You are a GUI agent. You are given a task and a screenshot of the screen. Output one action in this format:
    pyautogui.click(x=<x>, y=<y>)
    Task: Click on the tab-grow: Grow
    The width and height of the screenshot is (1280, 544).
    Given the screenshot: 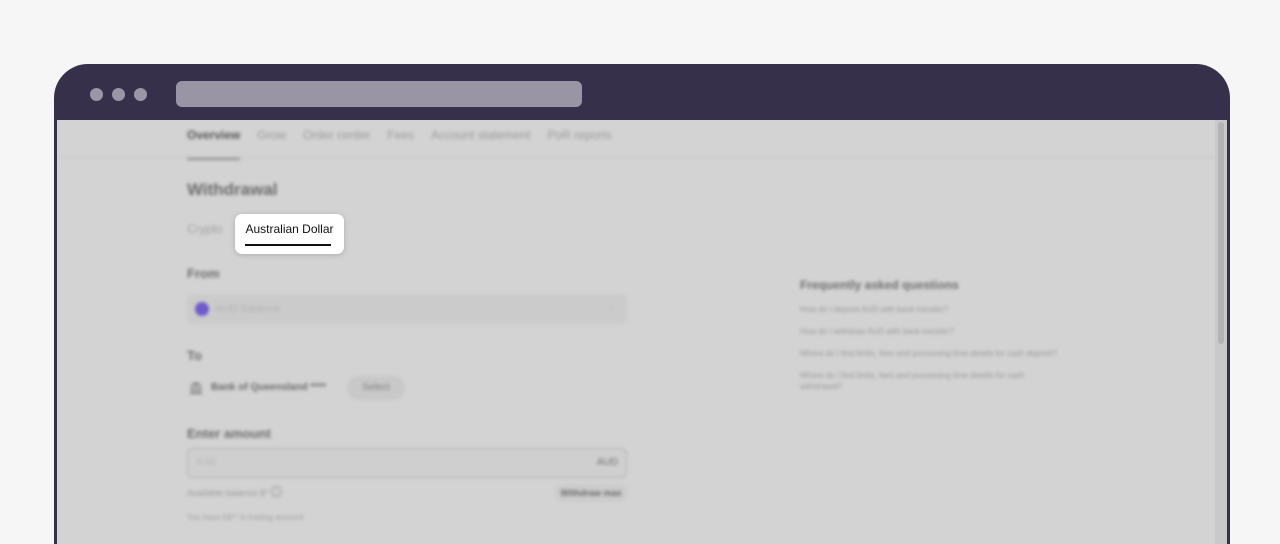 What is the action you would take?
    pyautogui.click(x=271, y=144)
    